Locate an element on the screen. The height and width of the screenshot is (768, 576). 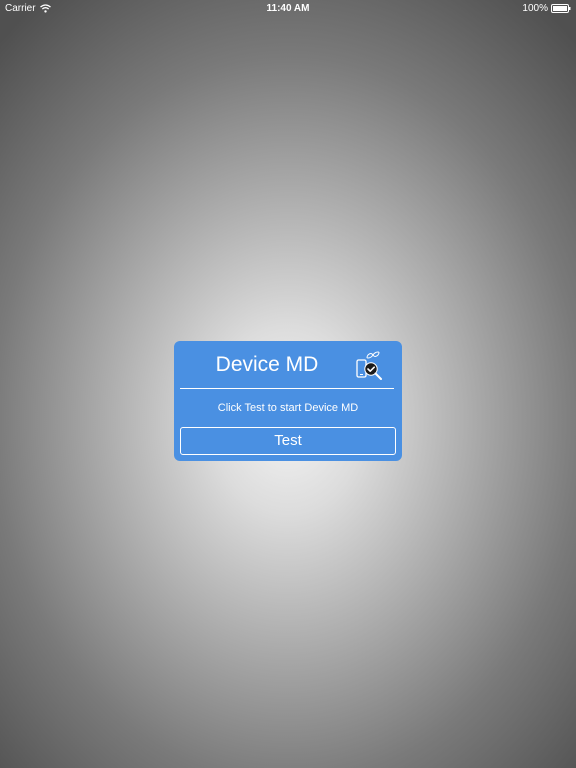
status-right: 100% is located at coordinates (546, 8).